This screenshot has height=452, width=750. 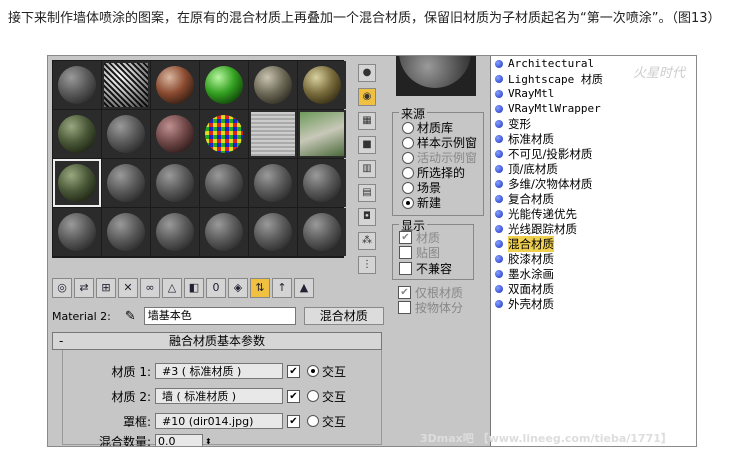 I want to click on list-item: 顶/底材质, so click(x=526, y=168).